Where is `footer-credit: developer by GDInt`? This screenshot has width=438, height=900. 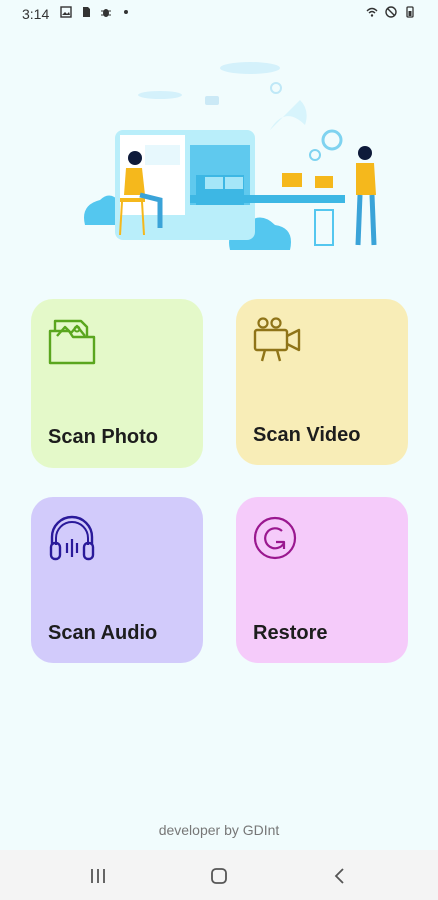 footer-credit: developer by GDInt is located at coordinates (219, 830).